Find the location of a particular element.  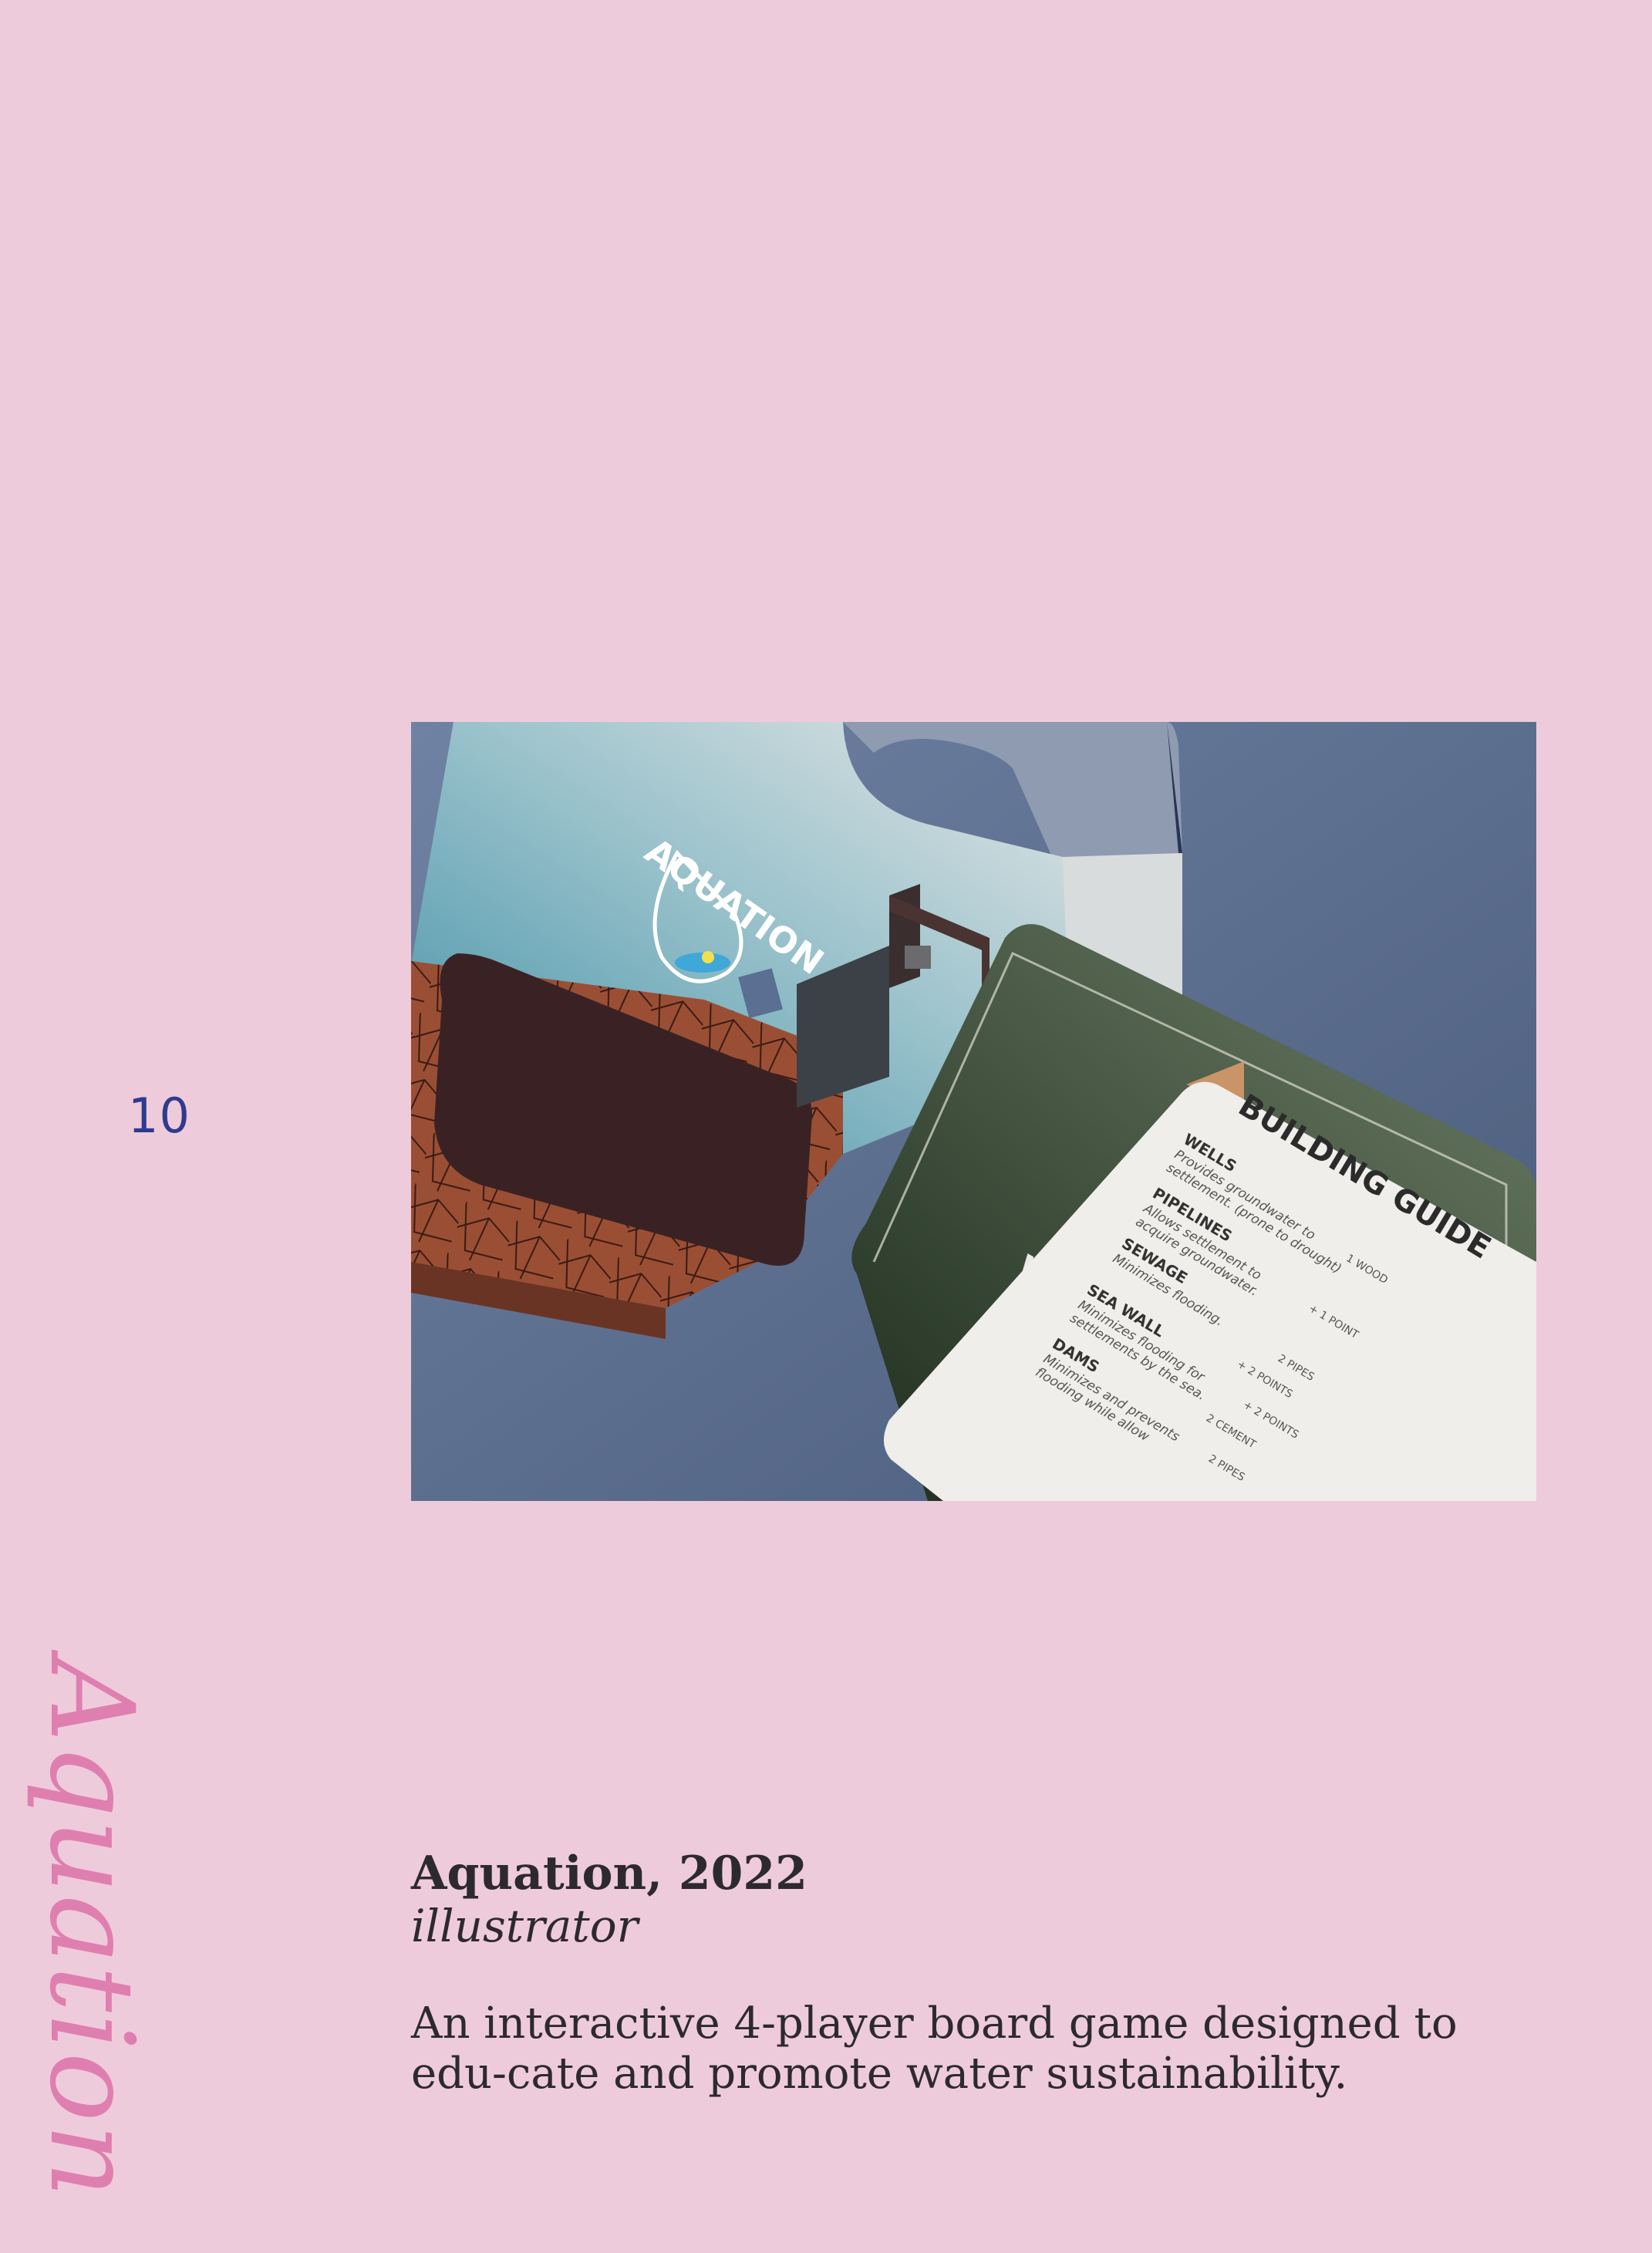

project-role: illustrator is located at coordinates (525, 1926).